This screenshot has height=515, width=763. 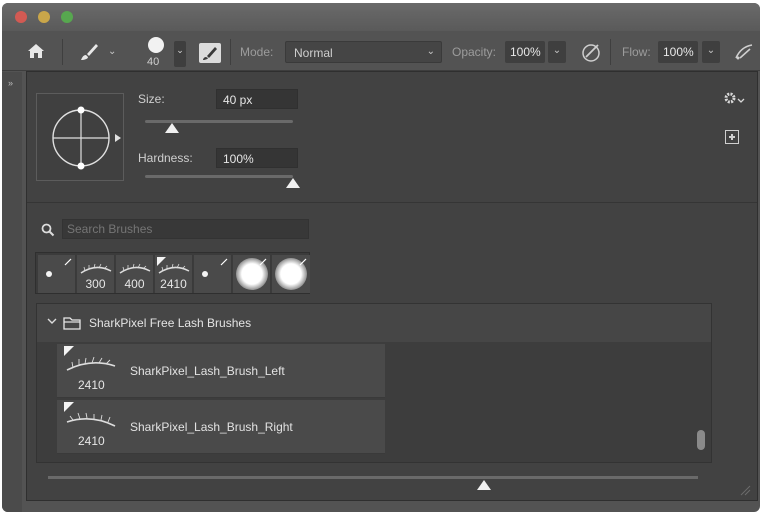 I want to click on brush-angle-roundness-preview, so click(x=80, y=137).